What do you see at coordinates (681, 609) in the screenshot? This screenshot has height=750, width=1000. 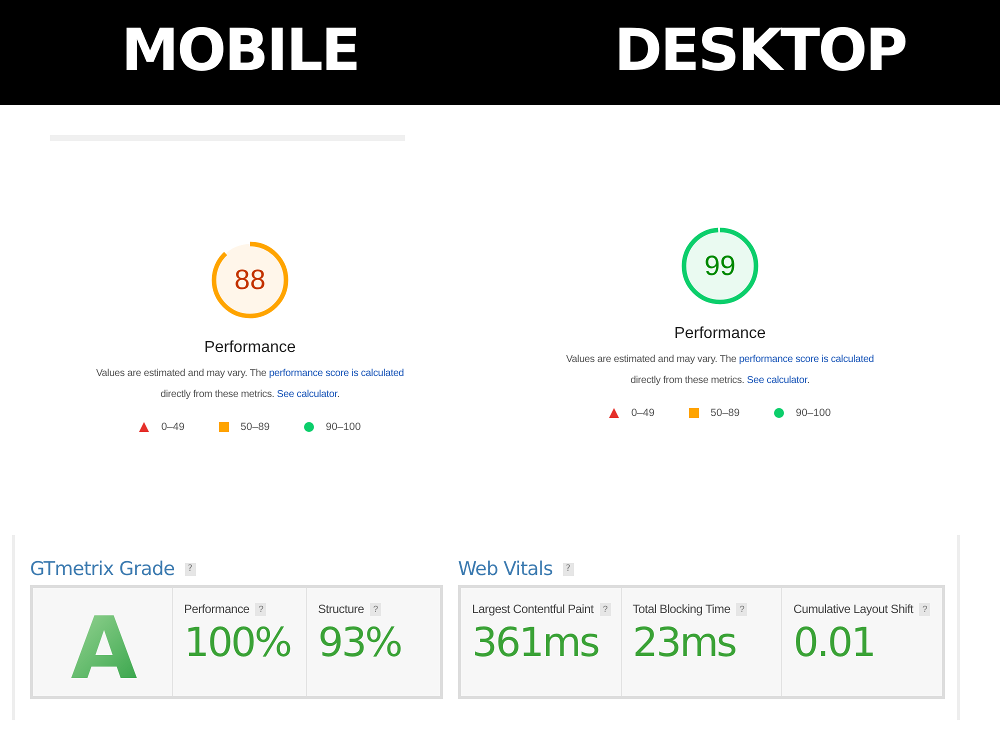 I see `metric-label: Total Blocking Time` at bounding box center [681, 609].